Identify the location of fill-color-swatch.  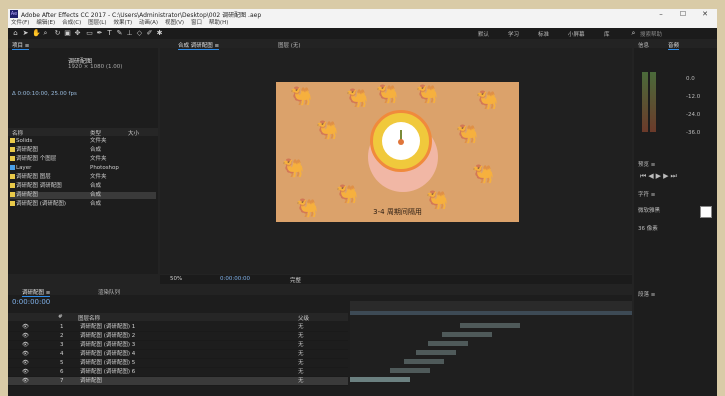
(706, 212).